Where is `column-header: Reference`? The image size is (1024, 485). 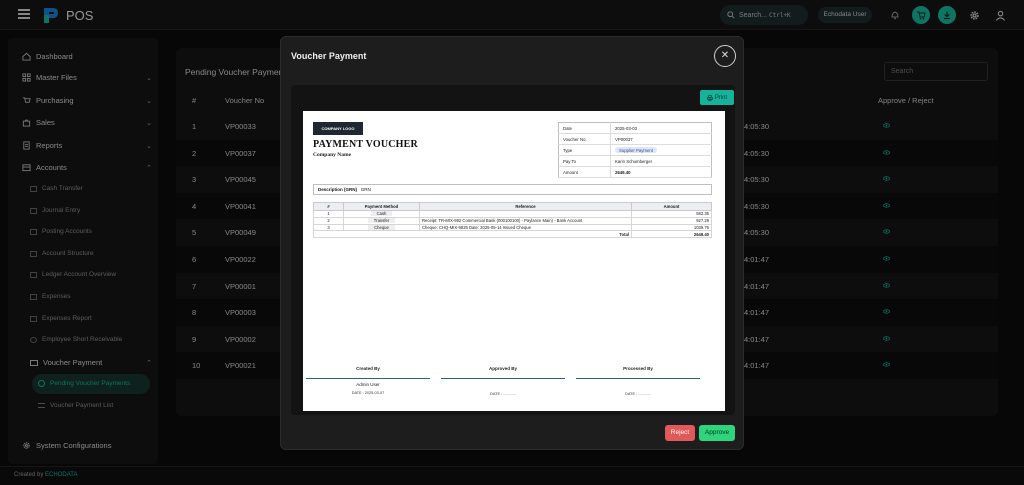
column-header: Reference is located at coordinates (525, 206).